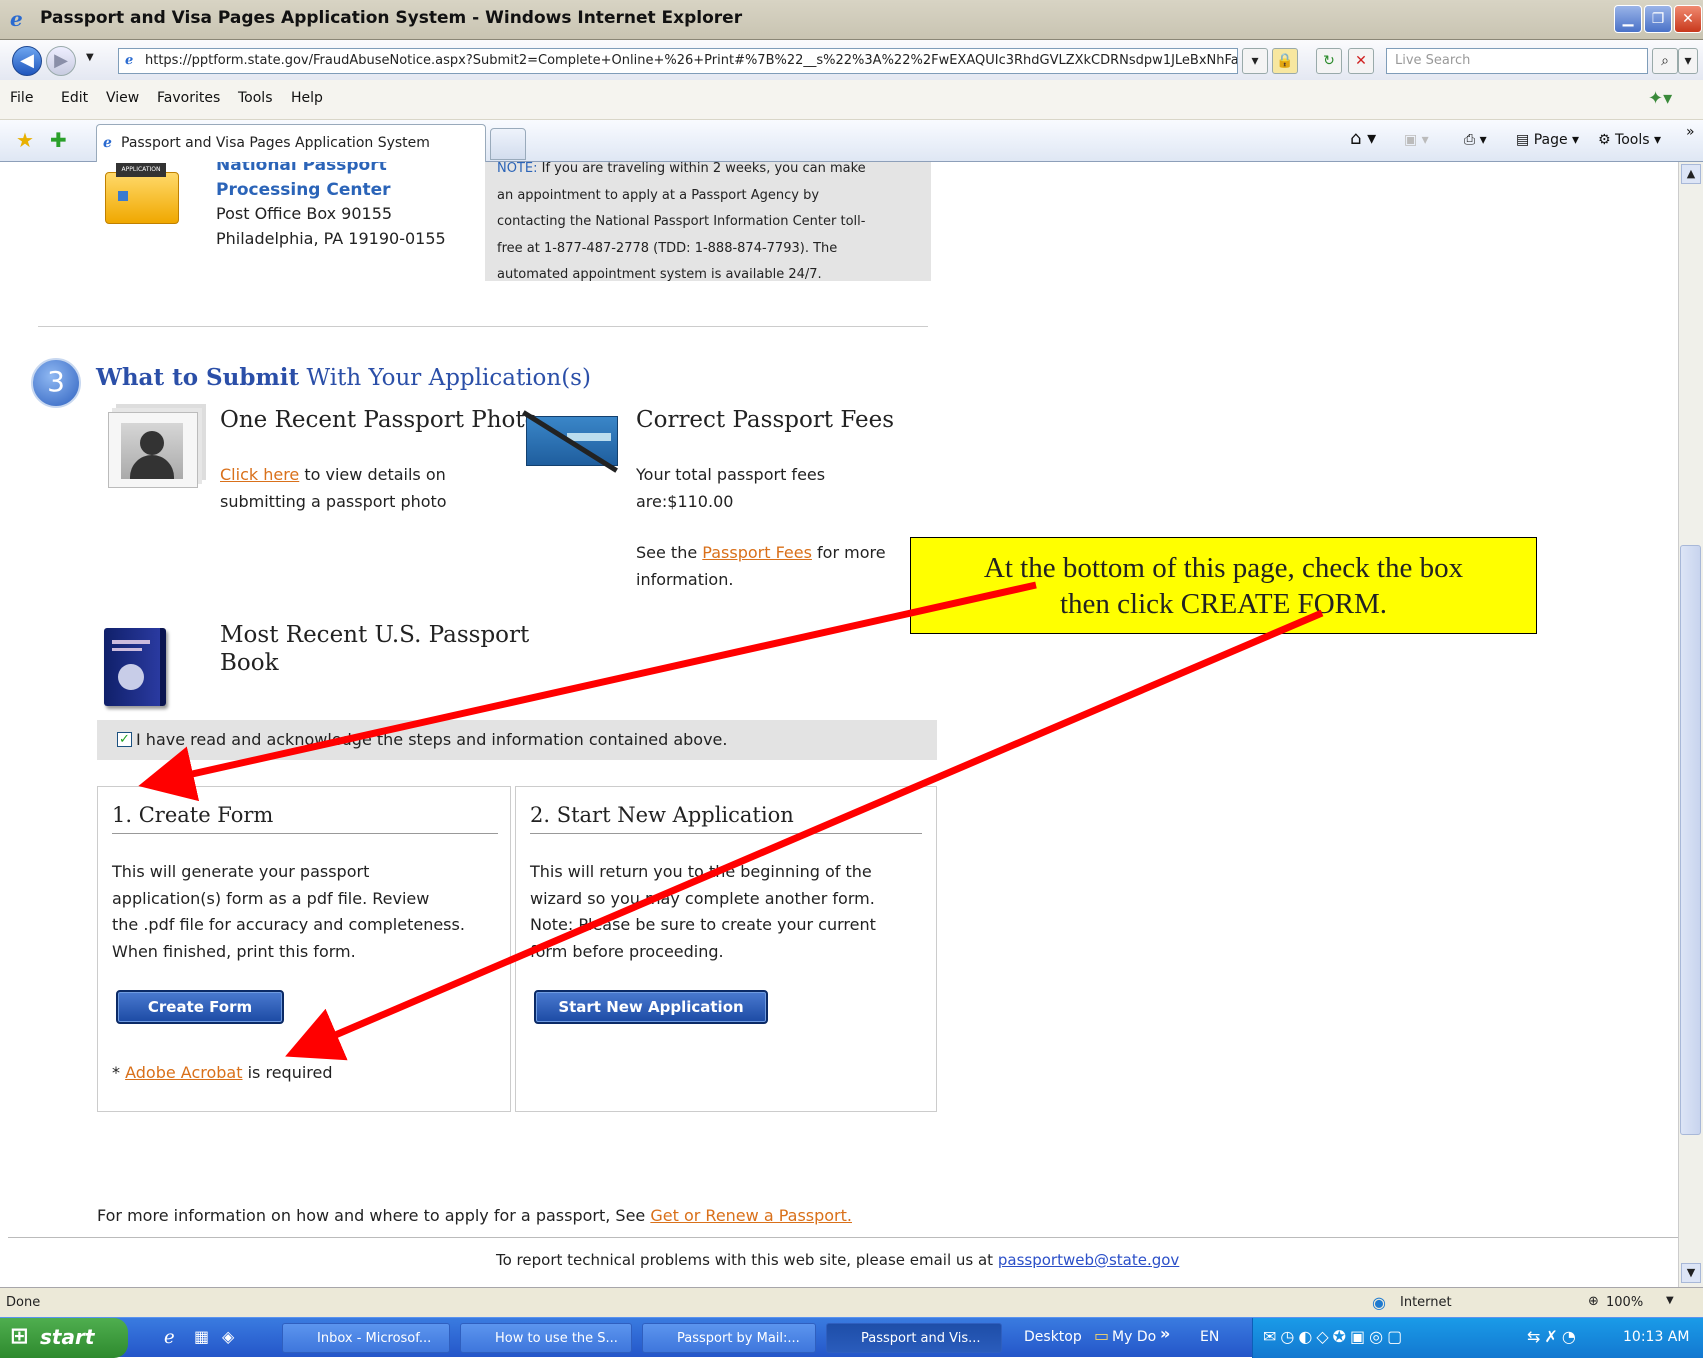 This screenshot has width=1703, height=1358. I want to click on zoom-level: 100%, so click(1624, 1302).